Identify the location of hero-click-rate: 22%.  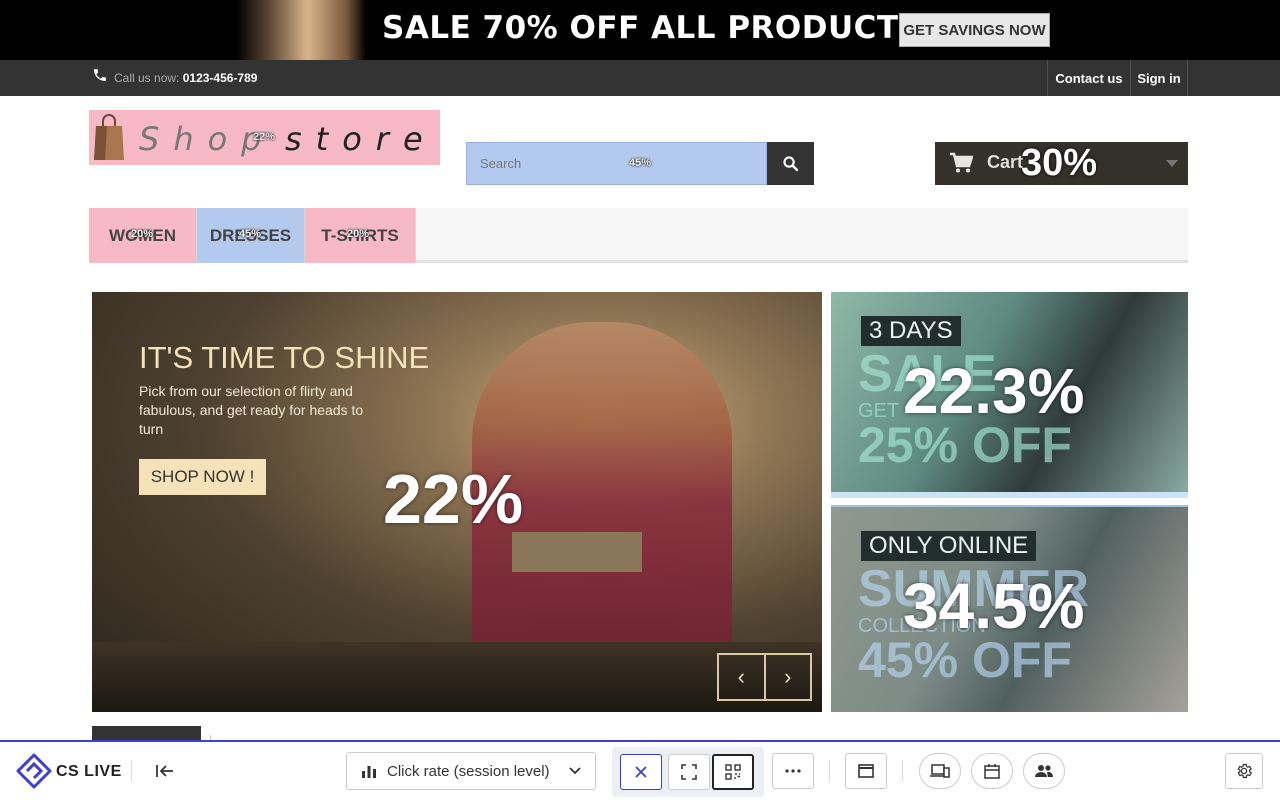
(453, 499).